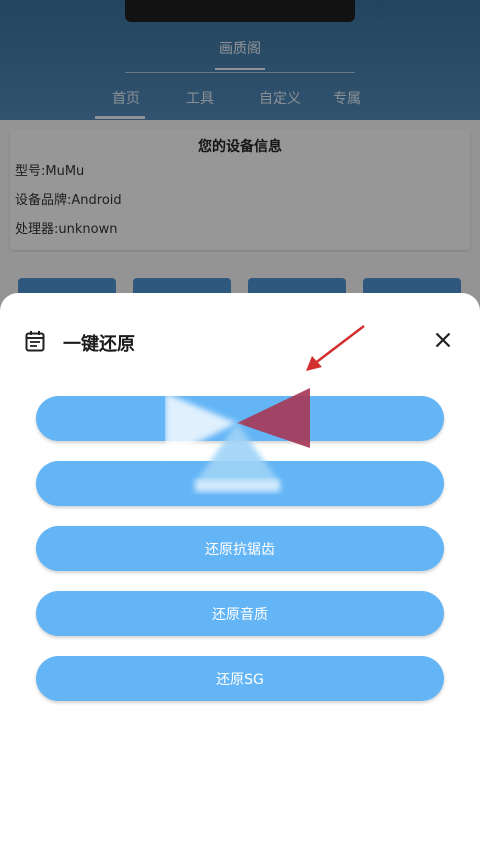  What do you see at coordinates (237, 440) in the screenshot?
I see `redaction-blur-mark` at bounding box center [237, 440].